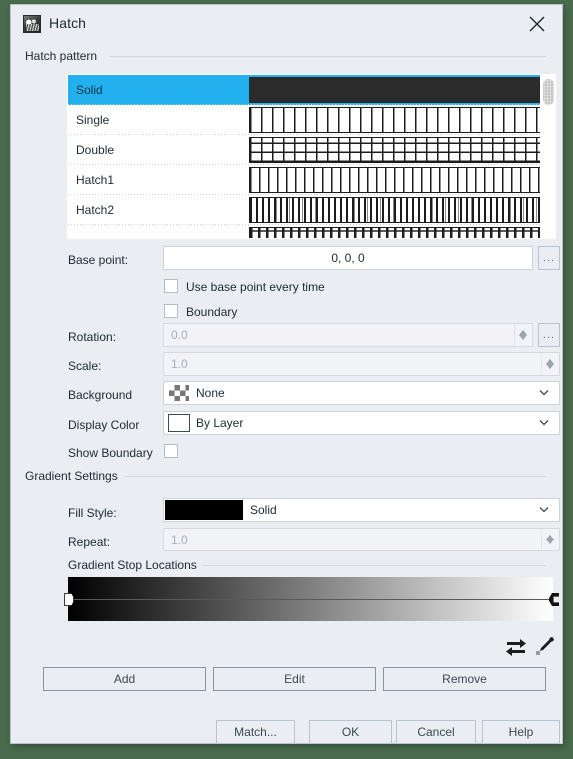 The height and width of the screenshot is (759, 573). I want to click on help-button: Help, so click(521, 732).